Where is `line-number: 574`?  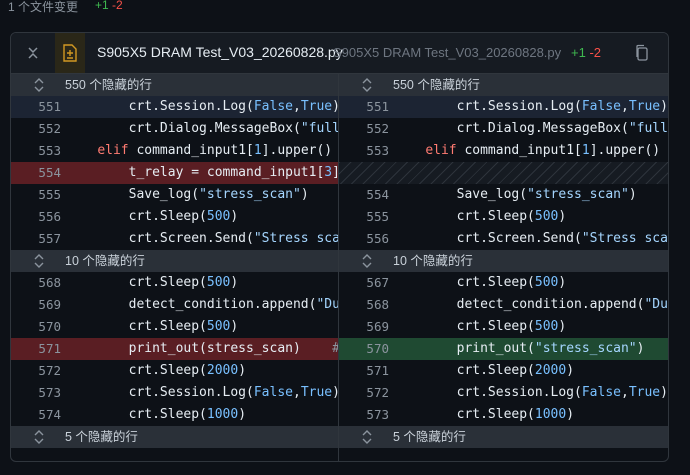
line-number: 574 is located at coordinates (49, 414).